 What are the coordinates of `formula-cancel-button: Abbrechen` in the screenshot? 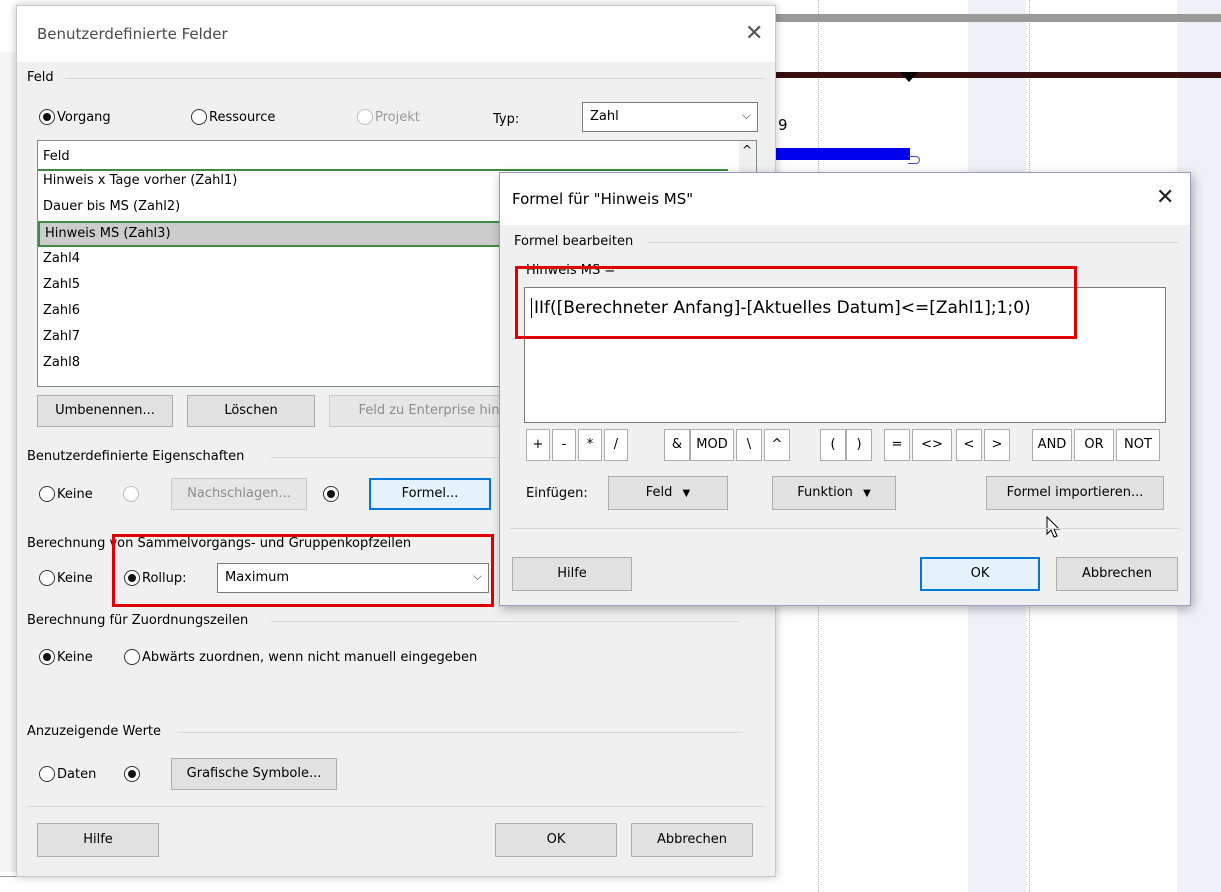 It's located at (1117, 574).